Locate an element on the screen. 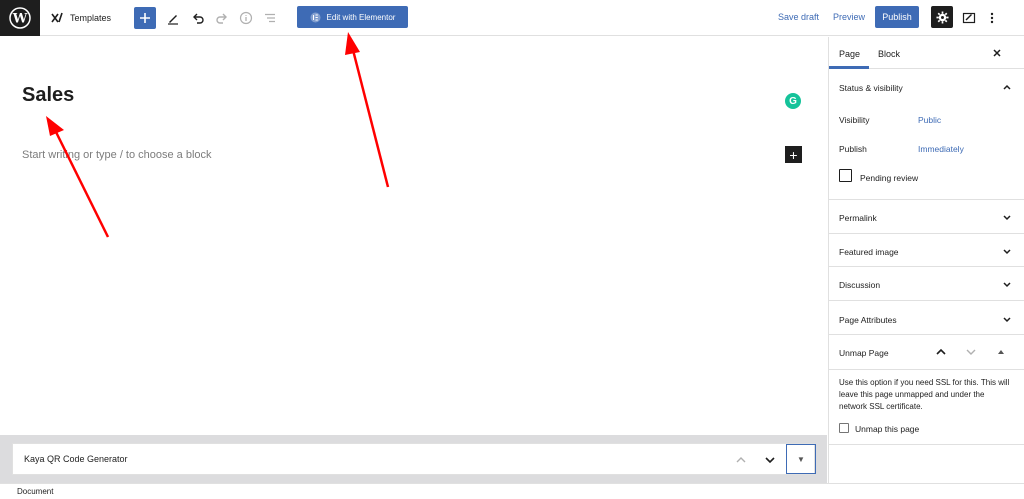  add-block-button: + is located at coordinates (793, 154).